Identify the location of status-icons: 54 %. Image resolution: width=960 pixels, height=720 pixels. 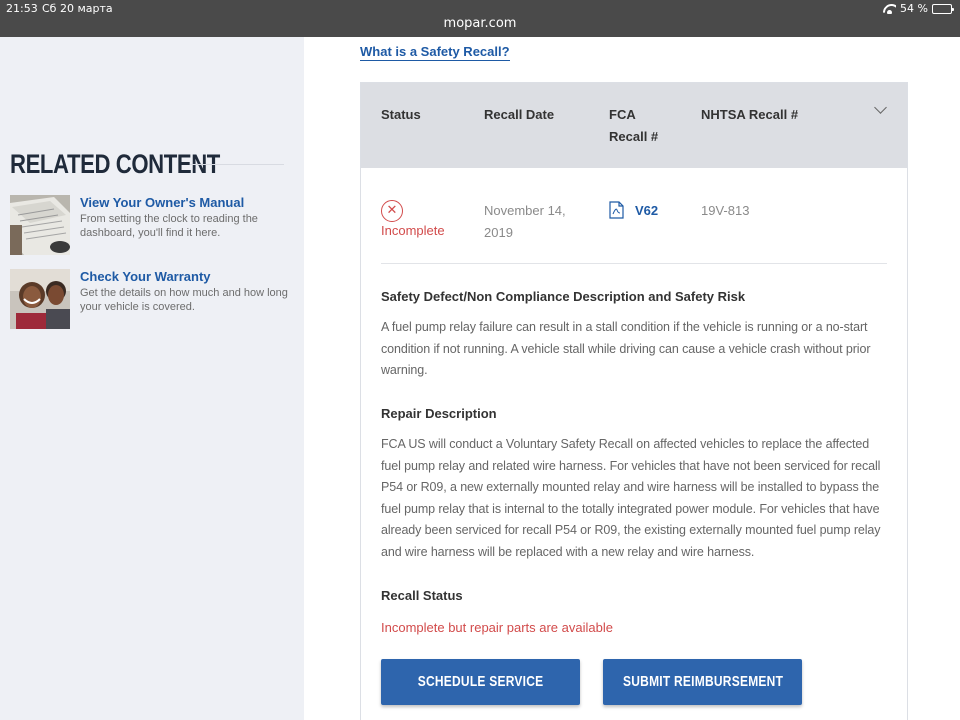
(918, 8).